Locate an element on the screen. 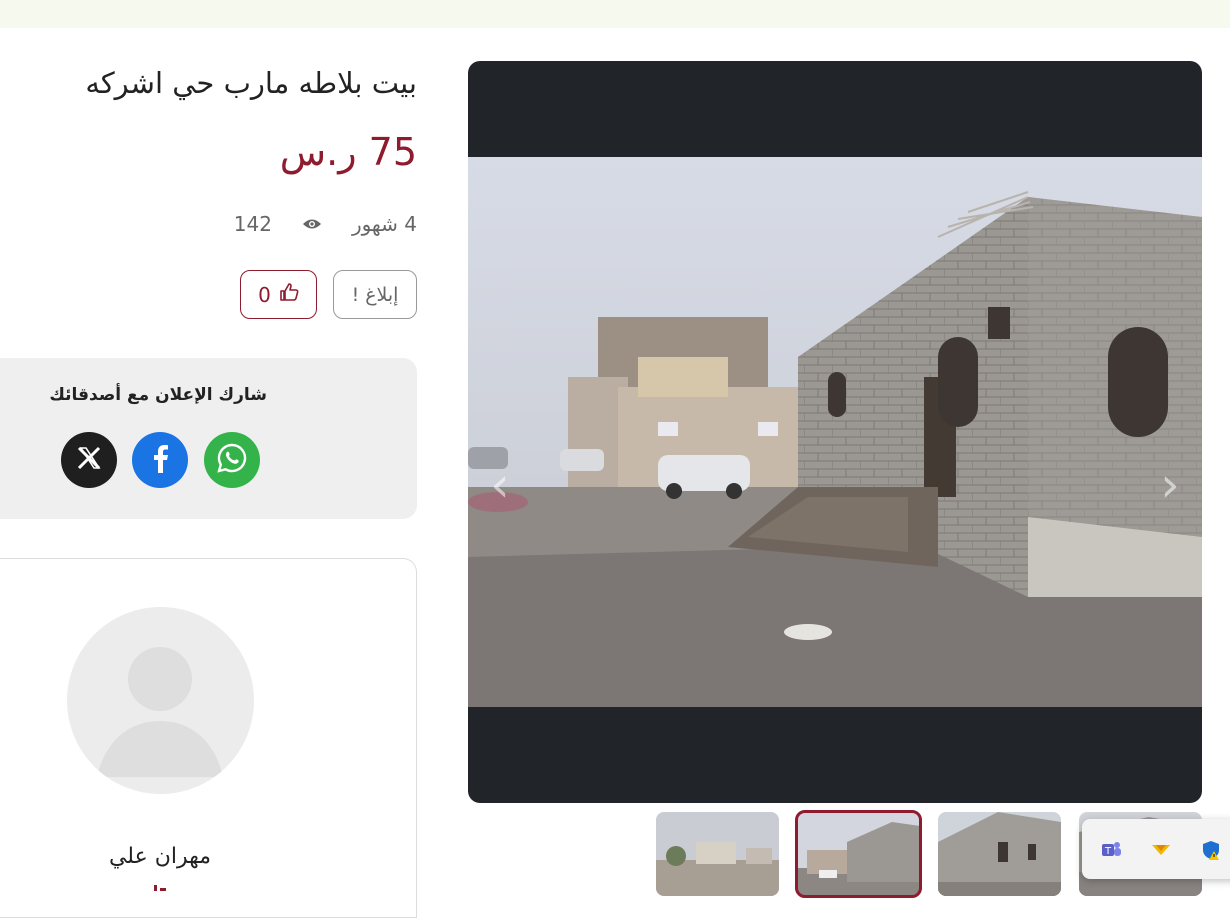 Image resolution: width=1230 pixels, height=918 pixels. share-x-button is located at coordinates (89, 460).